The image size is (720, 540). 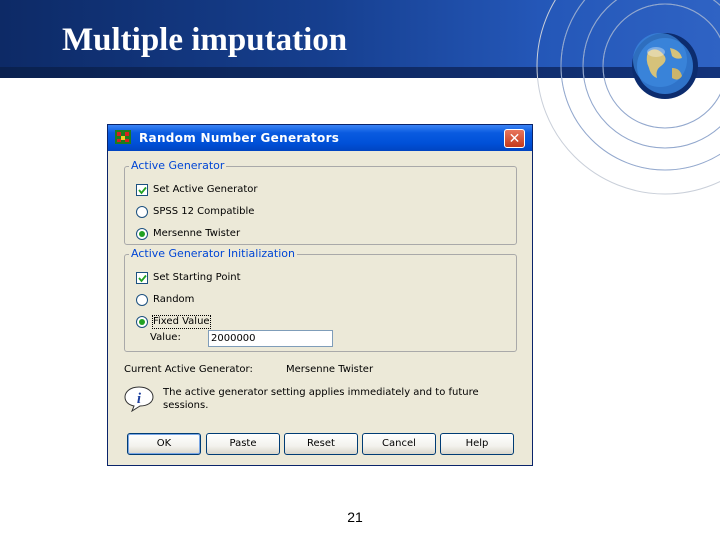 I want to click on spss12-compatible-label: SPSS 12 Compatible, so click(x=204, y=211).